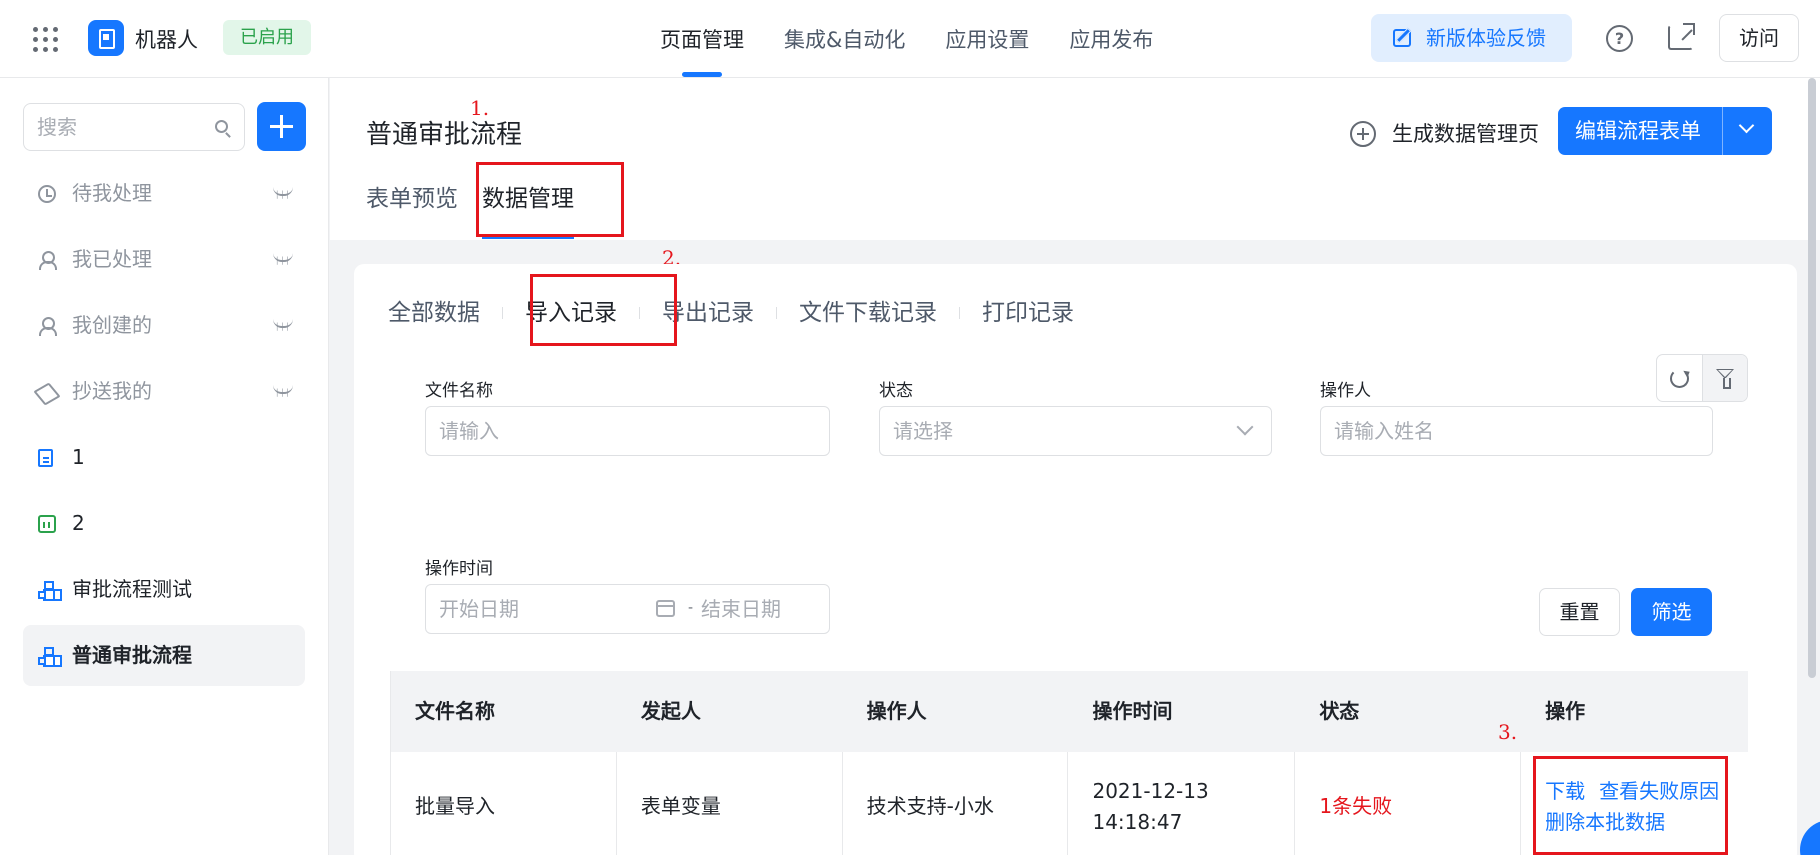  I want to click on status-select-input, so click(1075, 431).